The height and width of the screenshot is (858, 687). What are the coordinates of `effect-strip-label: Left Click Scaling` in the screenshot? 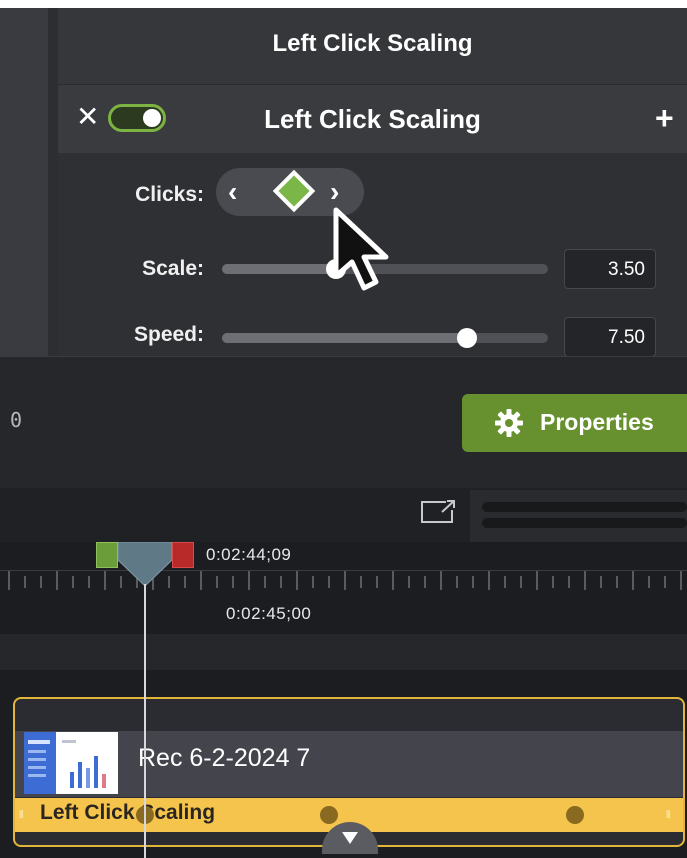 It's located at (128, 812).